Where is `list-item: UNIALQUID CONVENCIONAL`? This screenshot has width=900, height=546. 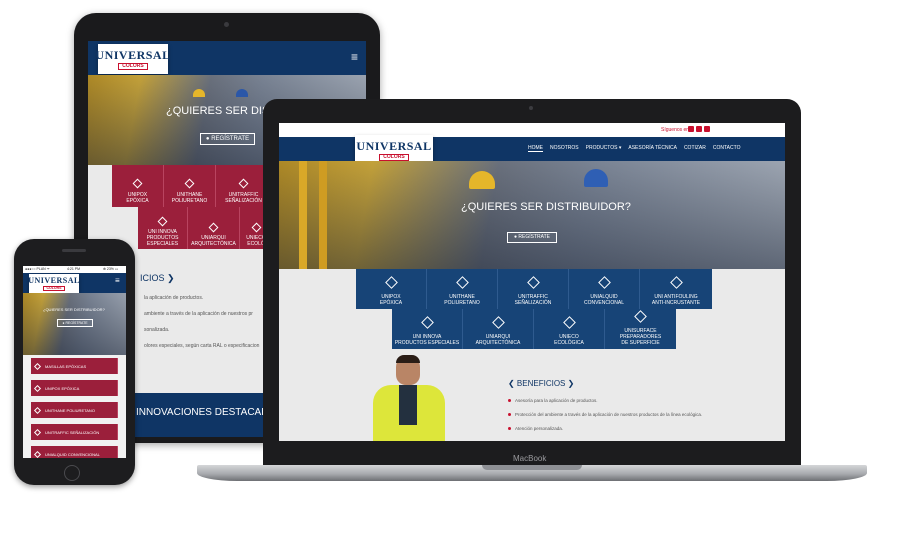
list-item: UNIALQUID CONVENCIONAL is located at coordinates (74, 452).